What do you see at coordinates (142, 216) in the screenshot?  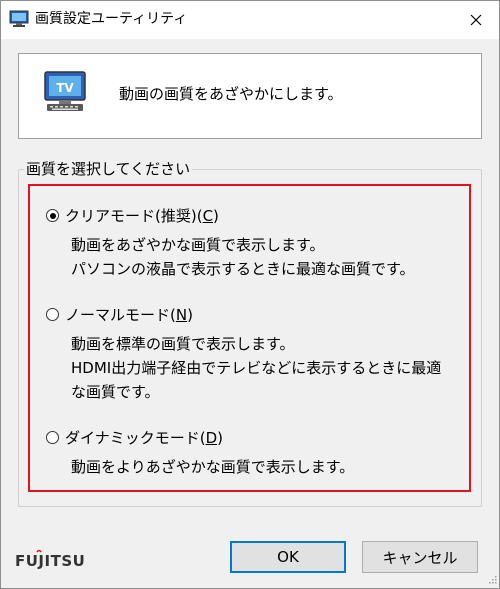 I see `option-label: クリアモード(推奨)(C)` at bounding box center [142, 216].